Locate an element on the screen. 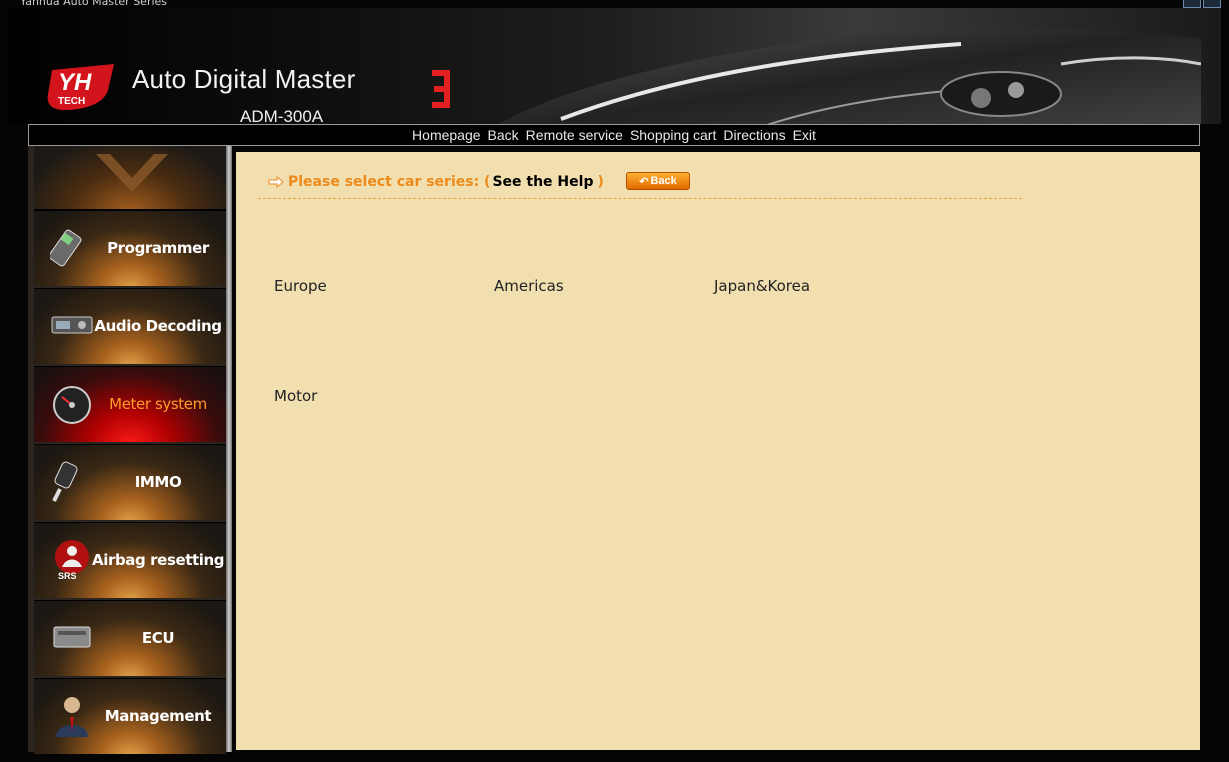 This screenshot has height=762, width=1229. series-europe: Europe is located at coordinates (300, 286).